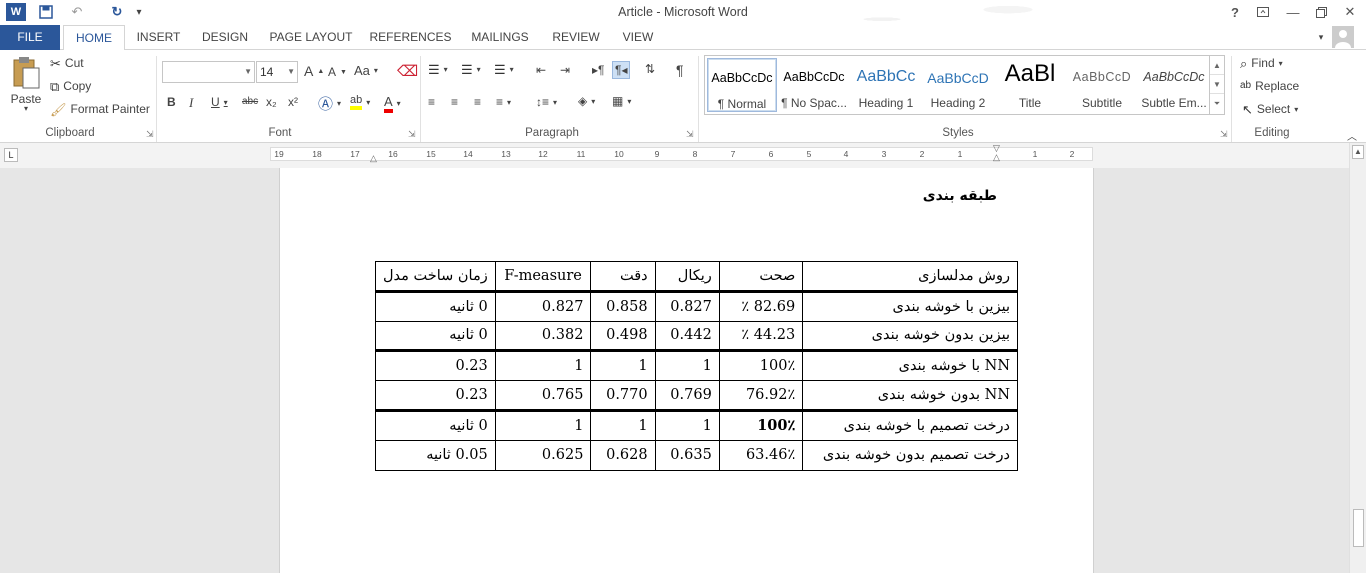 The image size is (1366, 573). Describe the element at coordinates (687, 395) in the screenshot. I see `table-cell: 0.769` at that location.